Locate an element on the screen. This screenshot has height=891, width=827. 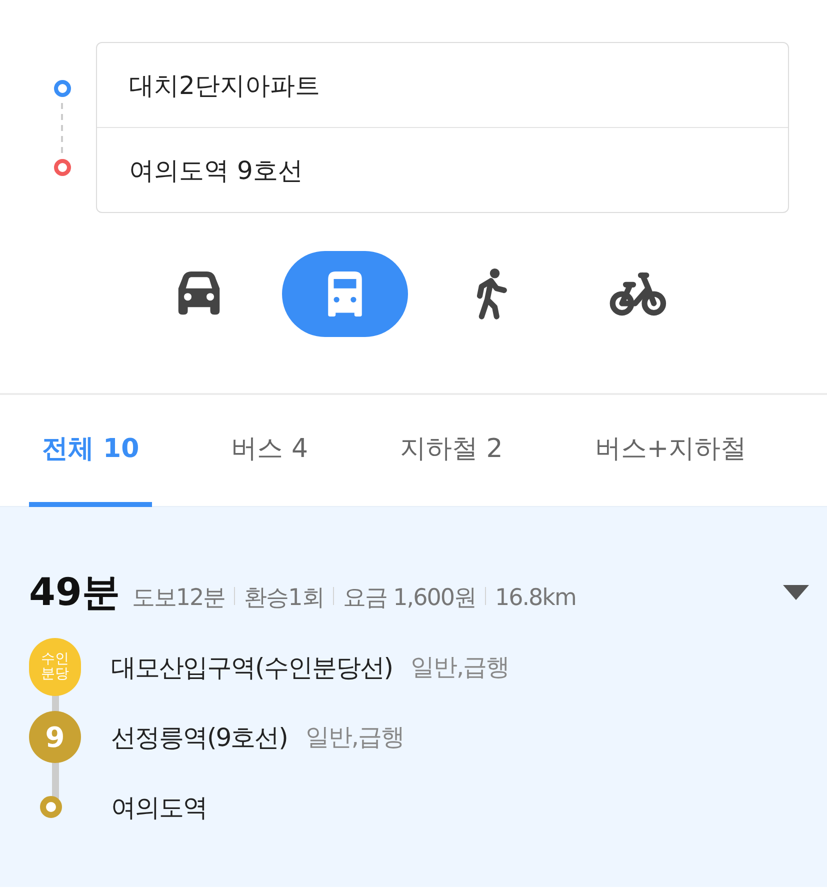
destination-field: 여의도역 9호선 is located at coordinates (442, 169).